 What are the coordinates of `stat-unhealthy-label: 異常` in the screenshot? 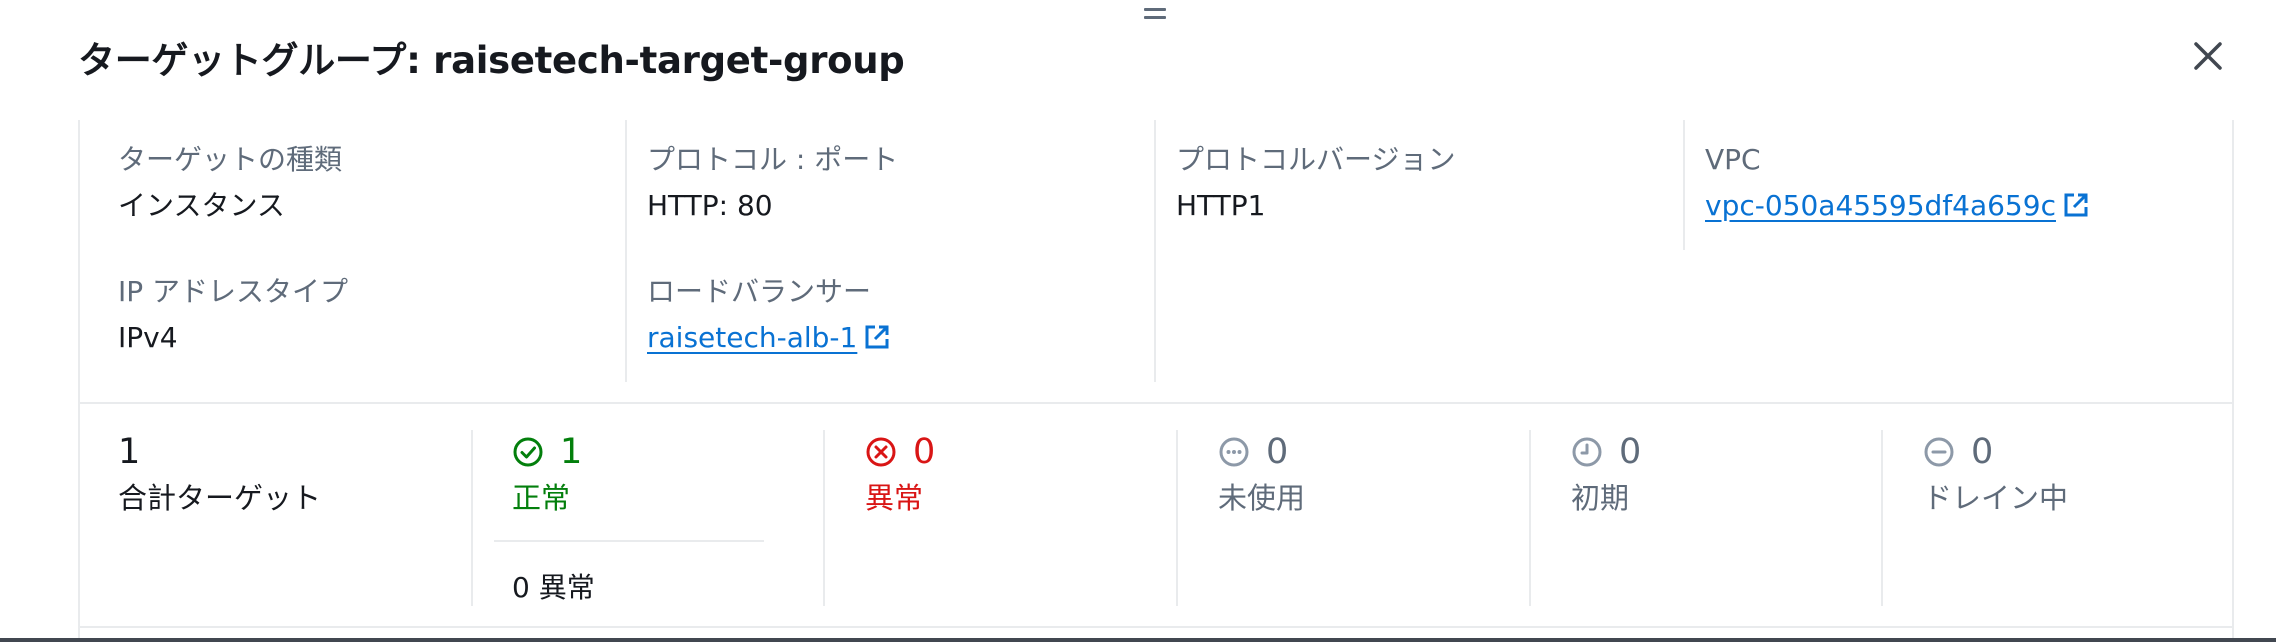 It's located at (894, 498).